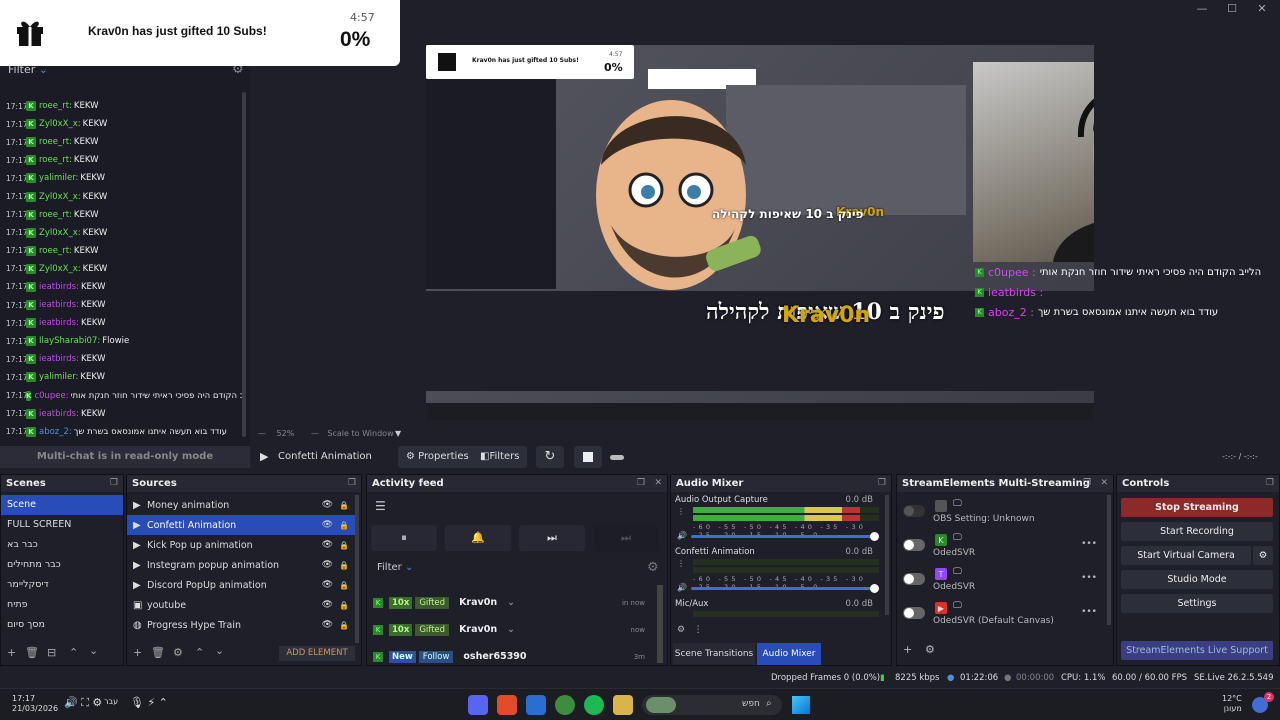 Image resolution: width=1280 pixels, height=720 pixels. What do you see at coordinates (83, 703) in the screenshot?
I see `tray-icons: 🔊 ⛶ ⚙` at bounding box center [83, 703].